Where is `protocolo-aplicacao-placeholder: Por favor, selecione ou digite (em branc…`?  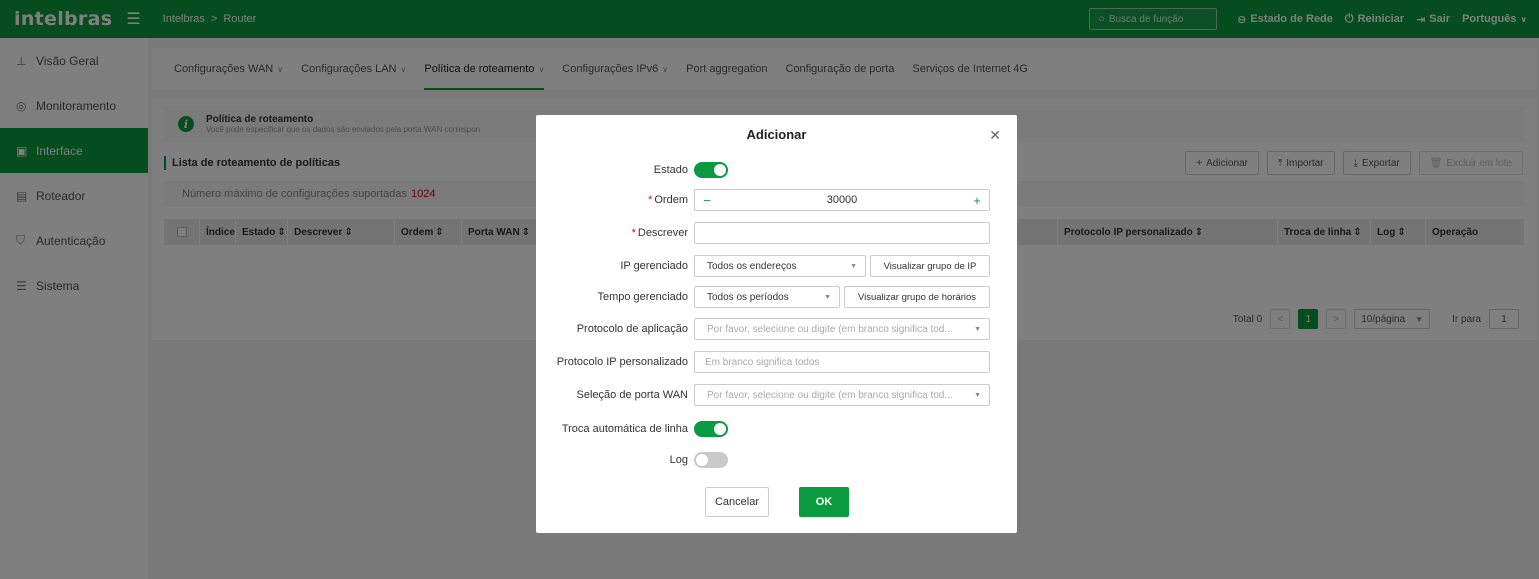
protocolo-aplicacao-placeholder: Por favor, selecione ou digite (em branc… is located at coordinates (830, 329).